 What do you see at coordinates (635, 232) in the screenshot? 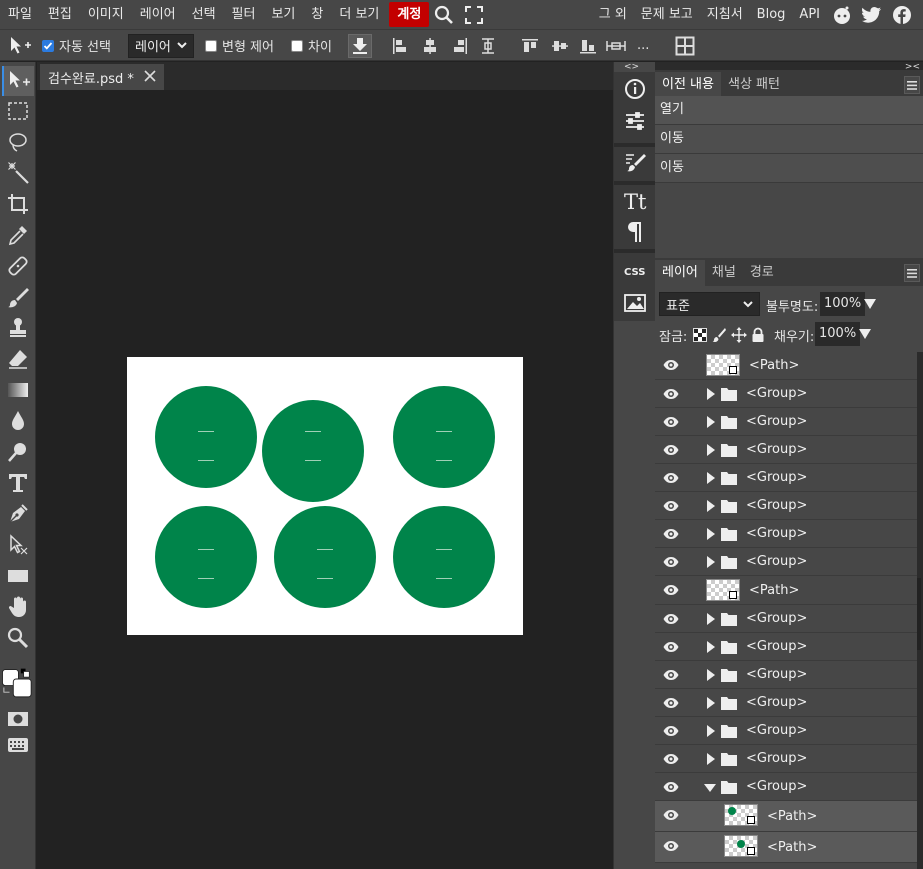
I see `paragraph-icon` at bounding box center [635, 232].